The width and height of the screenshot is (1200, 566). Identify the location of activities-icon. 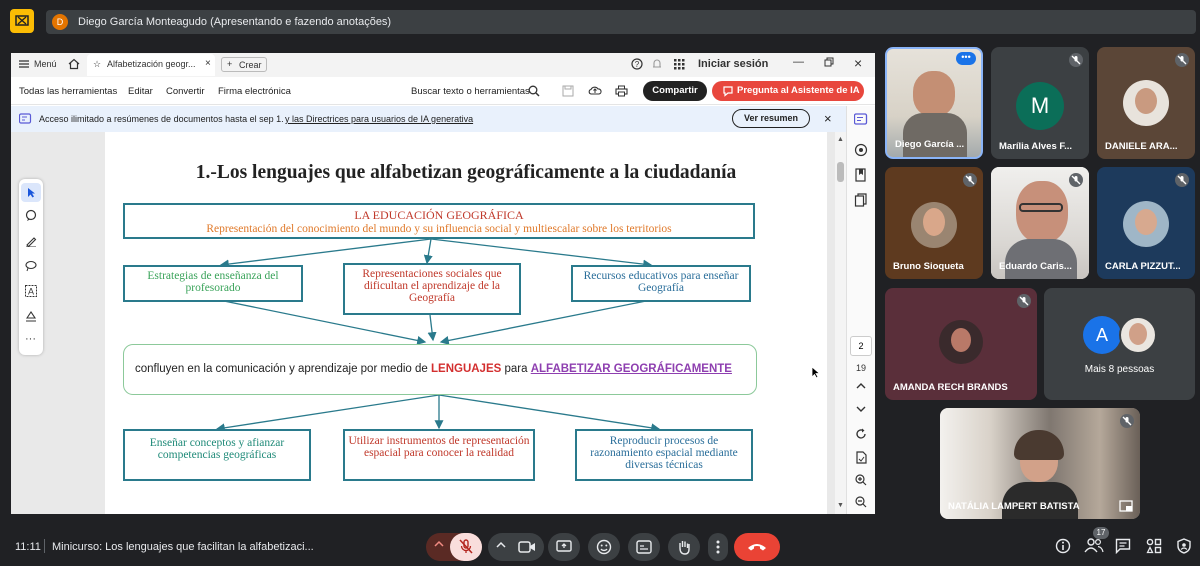
(1154, 546).